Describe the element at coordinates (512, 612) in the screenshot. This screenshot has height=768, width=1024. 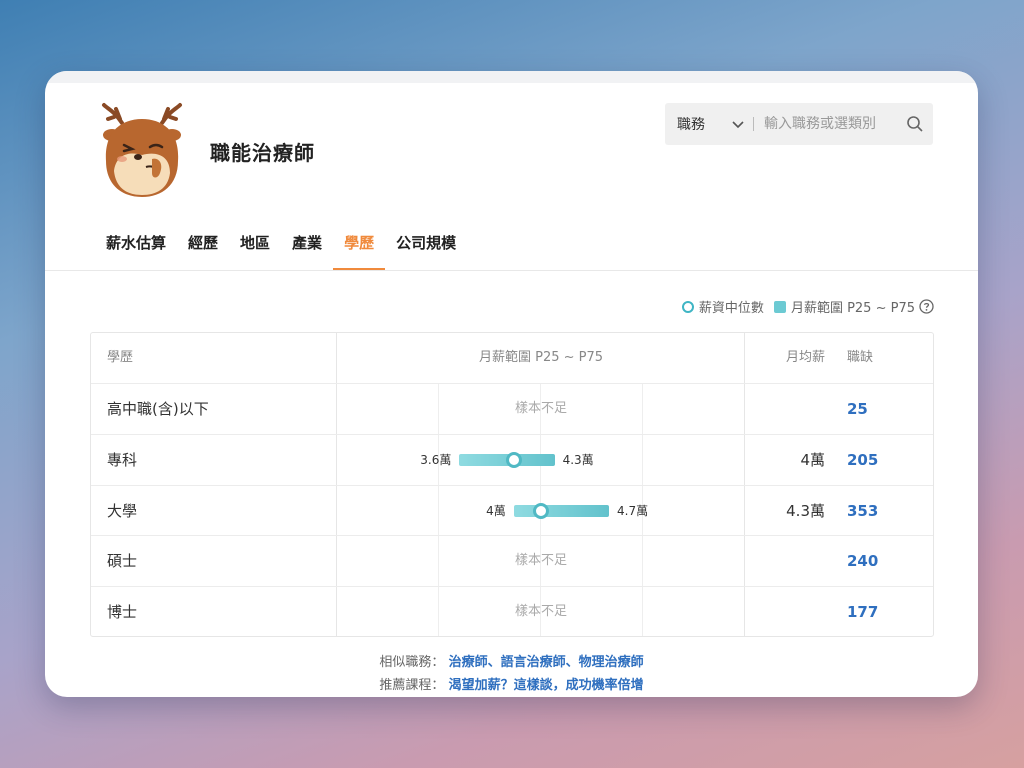
I see `table-row: 博士 樣本不足 177` at that location.